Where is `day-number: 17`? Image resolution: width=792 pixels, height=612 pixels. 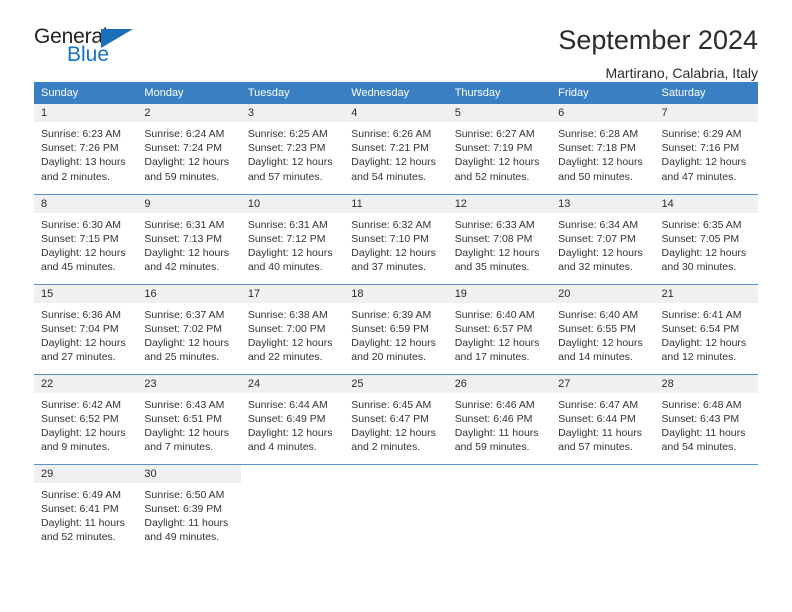 day-number: 17 is located at coordinates (292, 293).